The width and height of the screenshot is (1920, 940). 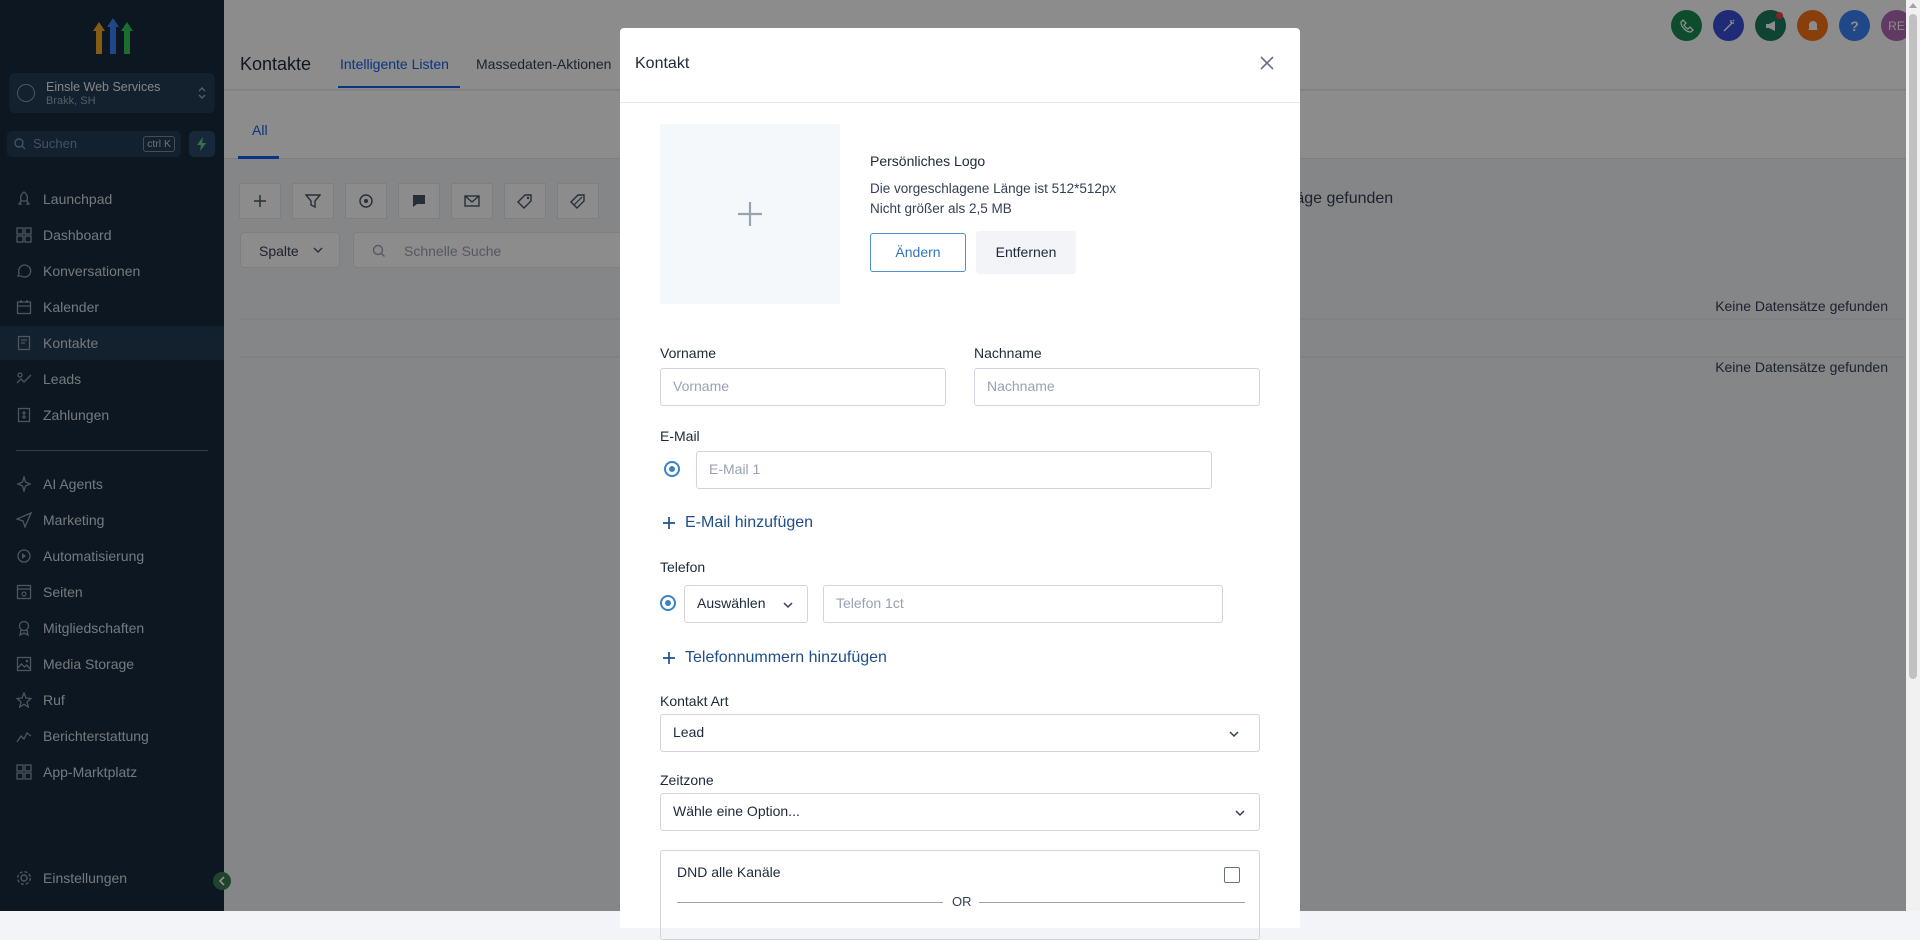 I want to click on or-divider-text: OR, so click(x=962, y=901).